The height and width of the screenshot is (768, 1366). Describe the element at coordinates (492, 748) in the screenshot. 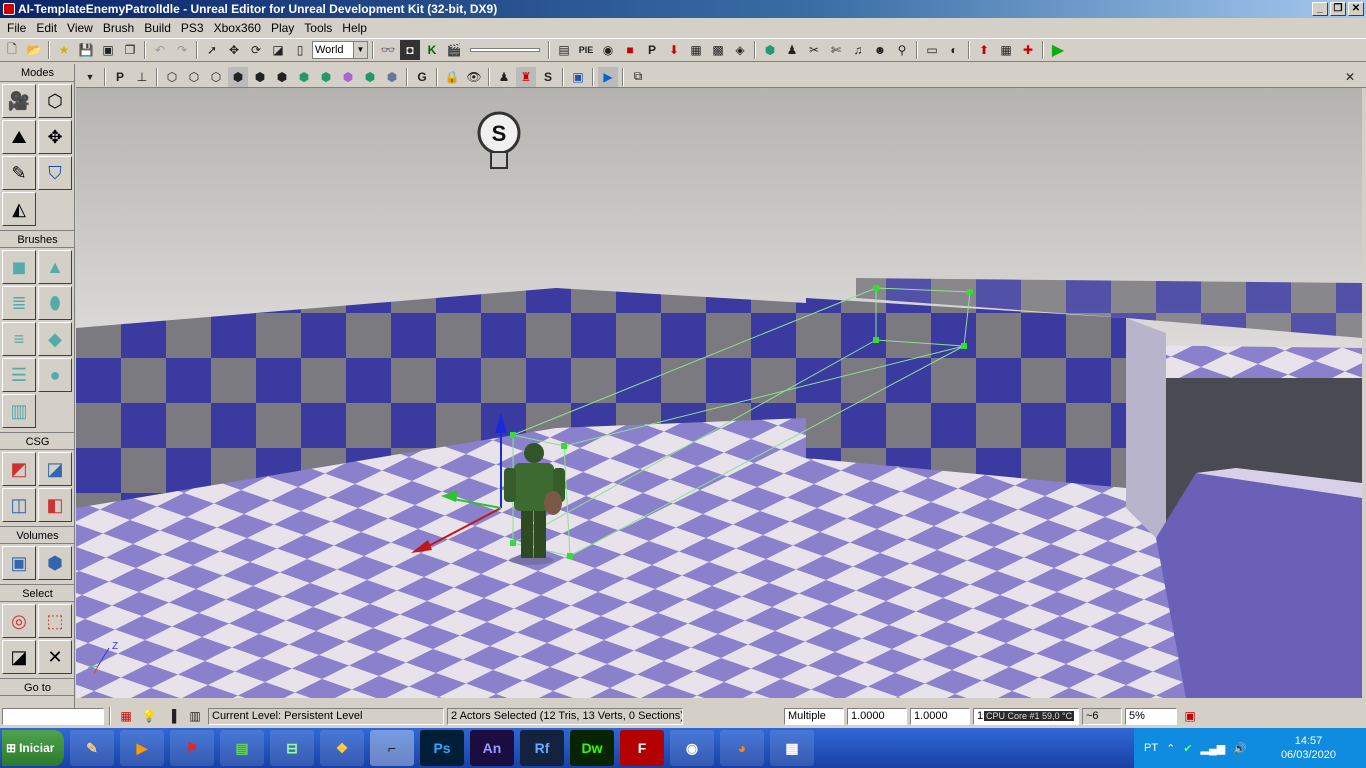

I see `taskbar-animate: An` at that location.